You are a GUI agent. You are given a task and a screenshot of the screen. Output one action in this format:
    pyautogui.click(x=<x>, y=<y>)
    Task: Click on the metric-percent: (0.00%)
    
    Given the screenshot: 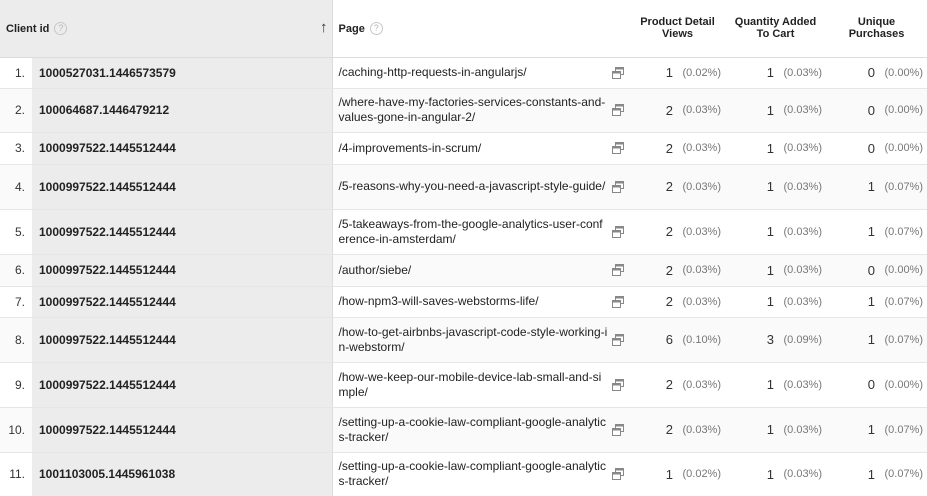 What is the action you would take?
    pyautogui.click(x=904, y=110)
    